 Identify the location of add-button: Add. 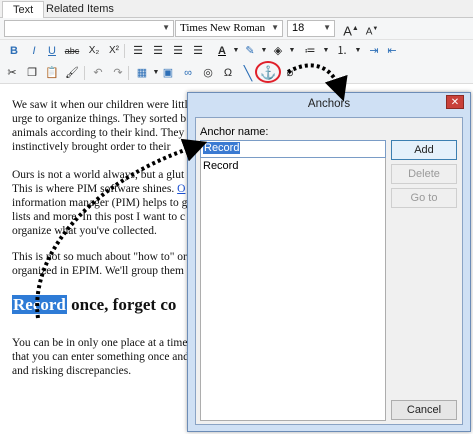
(424, 150).